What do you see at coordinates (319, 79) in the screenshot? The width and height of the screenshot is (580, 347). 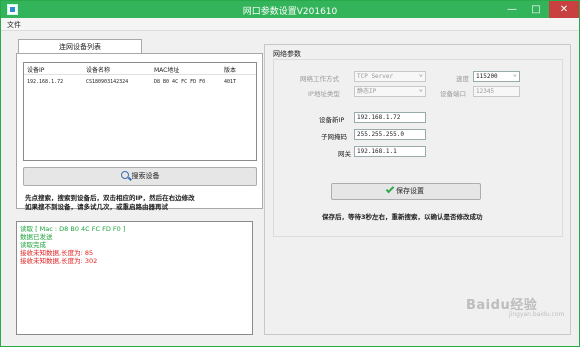 I see `work-mode-label: 网络工作方式` at bounding box center [319, 79].